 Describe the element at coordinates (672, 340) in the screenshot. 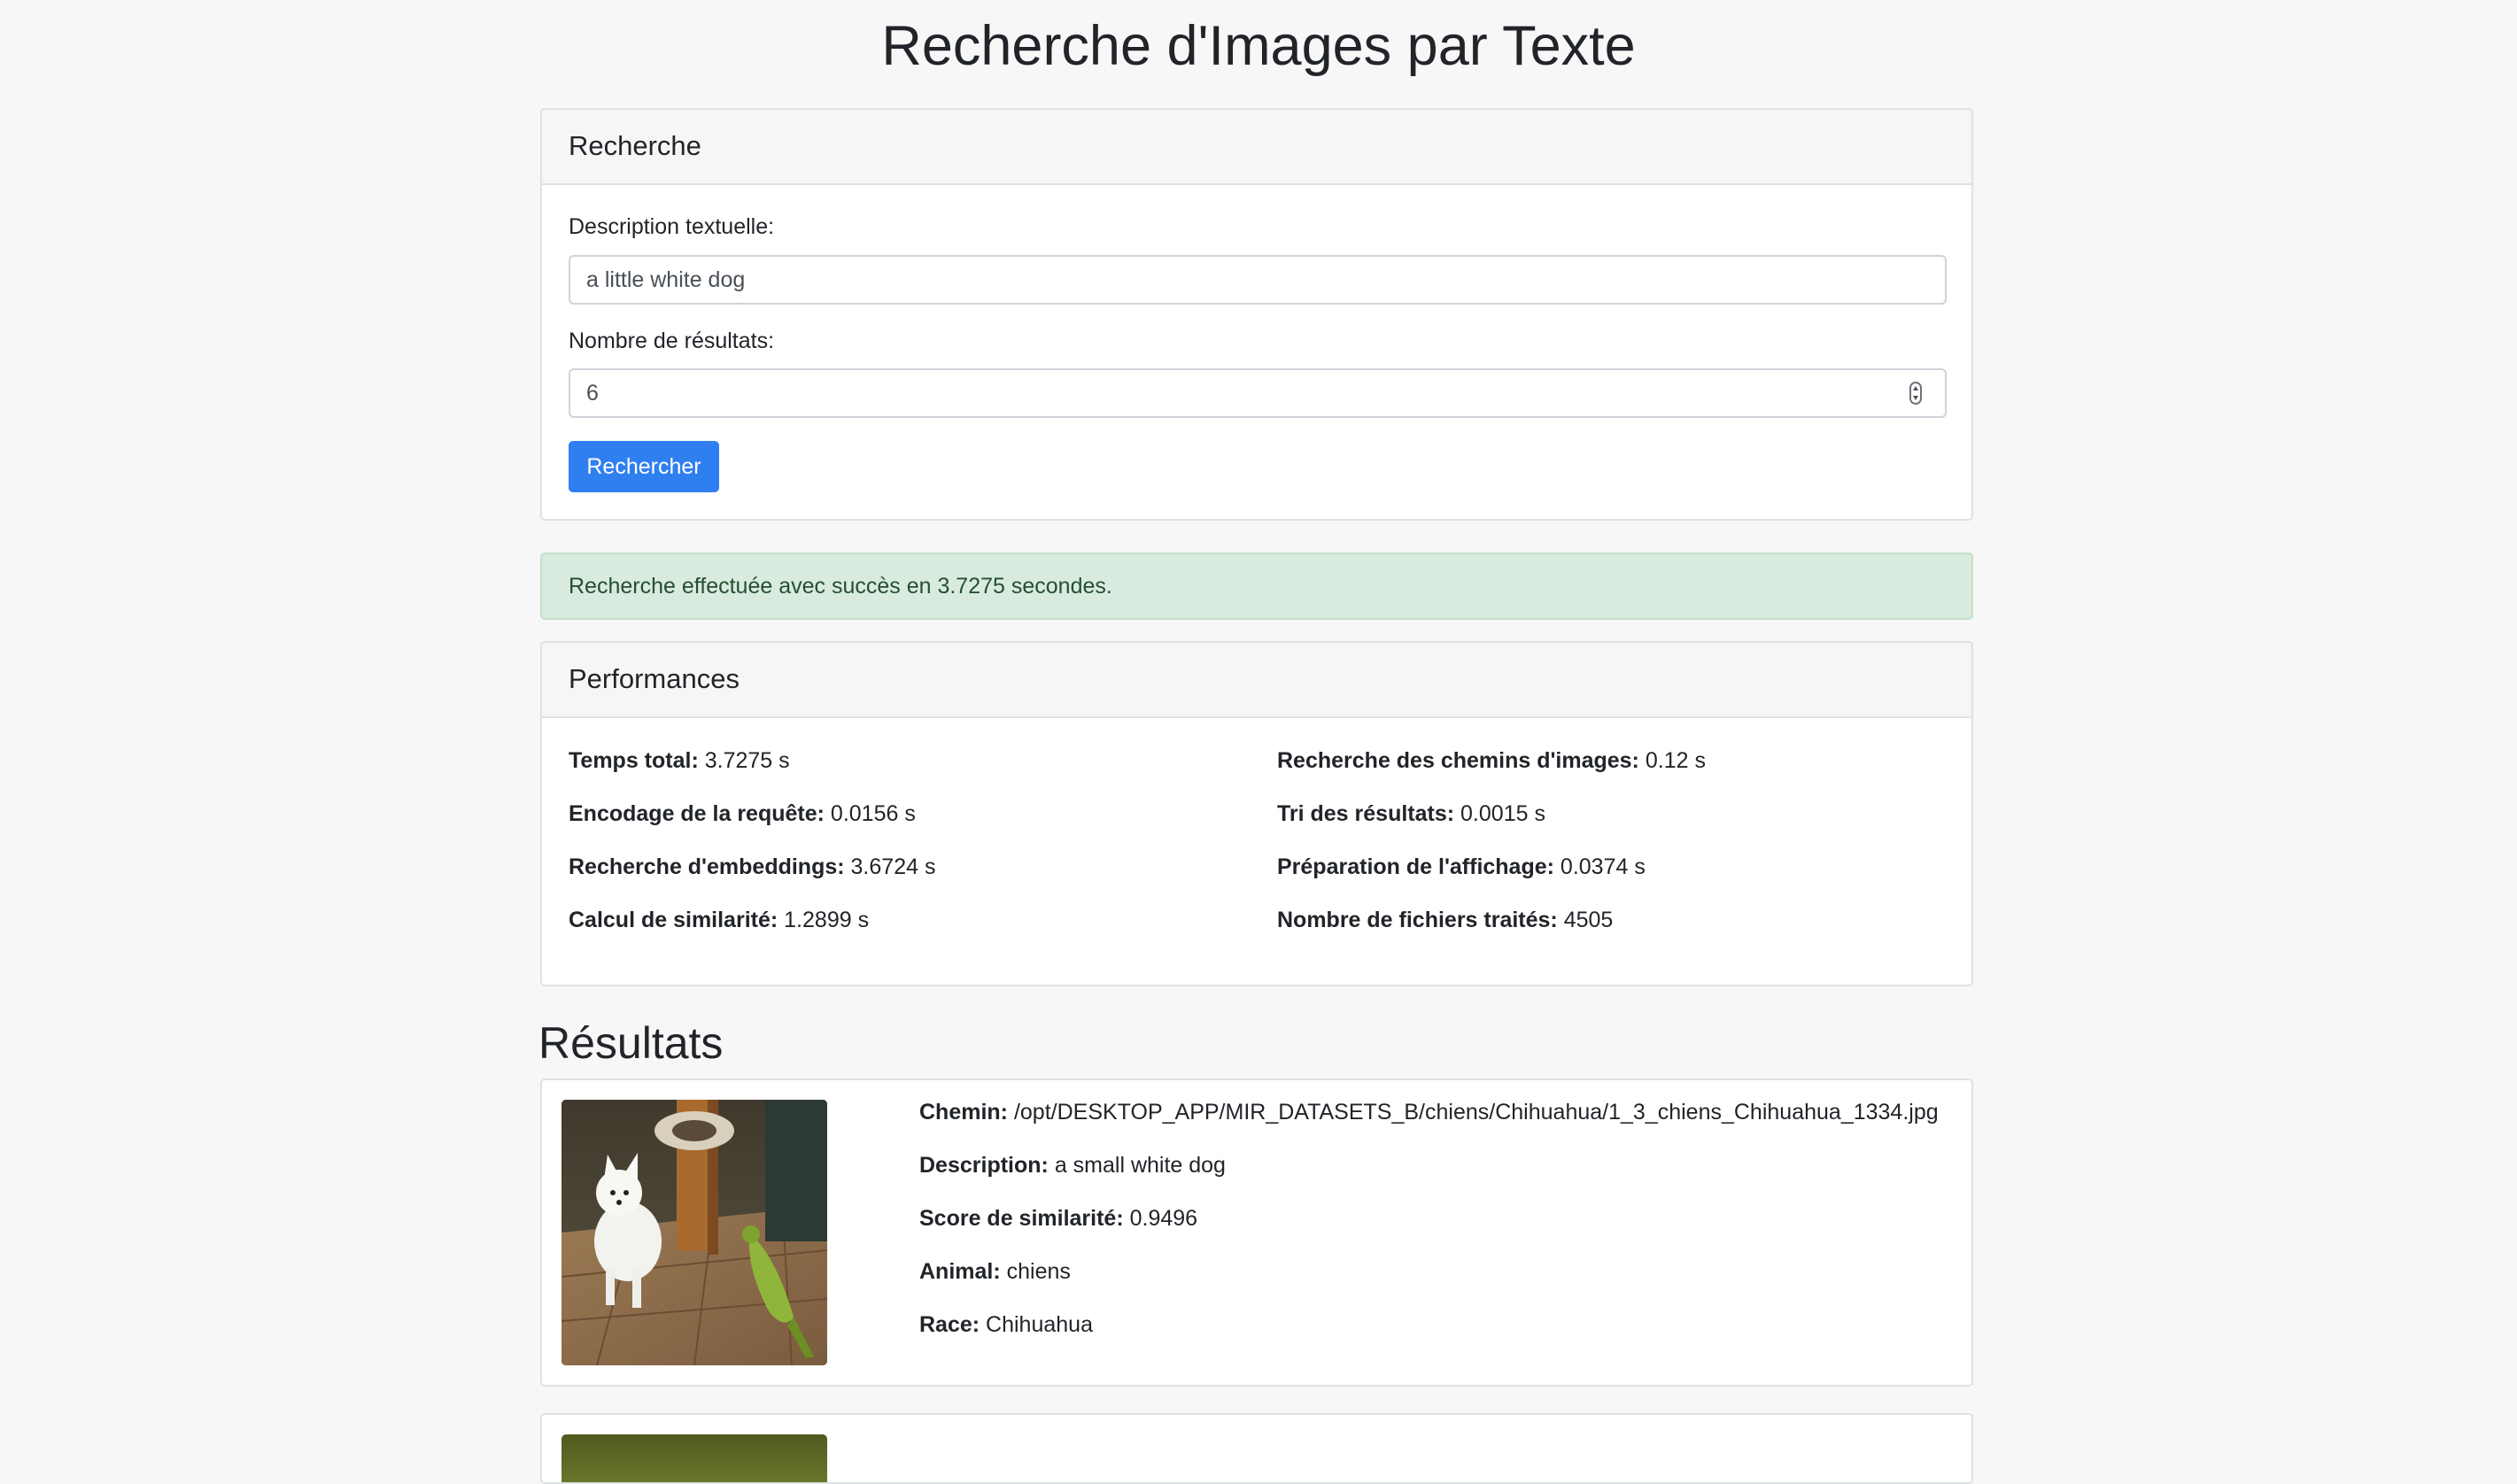

I see `result-count-label: Nombre de résultats:` at that location.